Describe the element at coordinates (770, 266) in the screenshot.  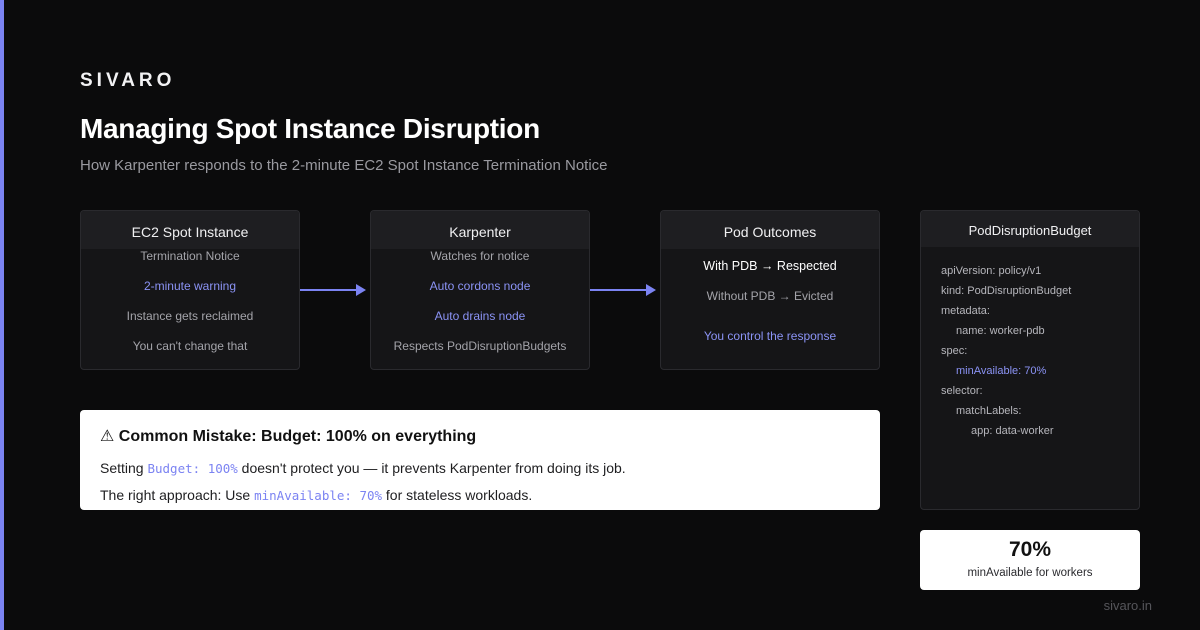
I see `card-row: With PDB → Respected` at that location.